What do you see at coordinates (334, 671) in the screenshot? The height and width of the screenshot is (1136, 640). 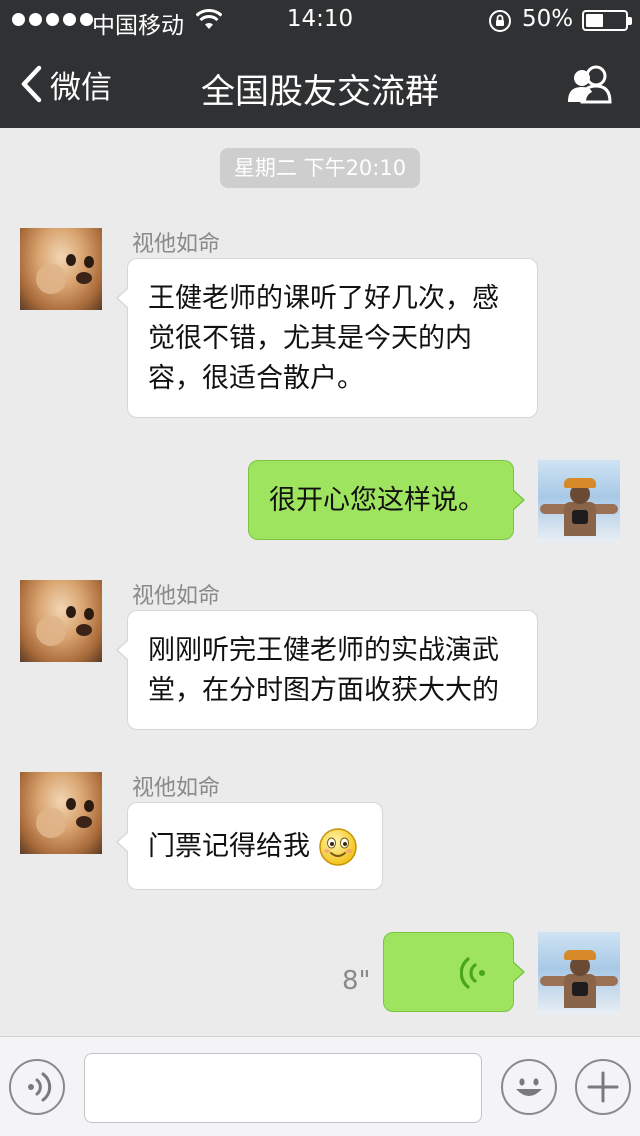 I see `message-text: 刚刚听完王健老师的实战演武 堂，在分时图方面收获大大的` at bounding box center [334, 671].